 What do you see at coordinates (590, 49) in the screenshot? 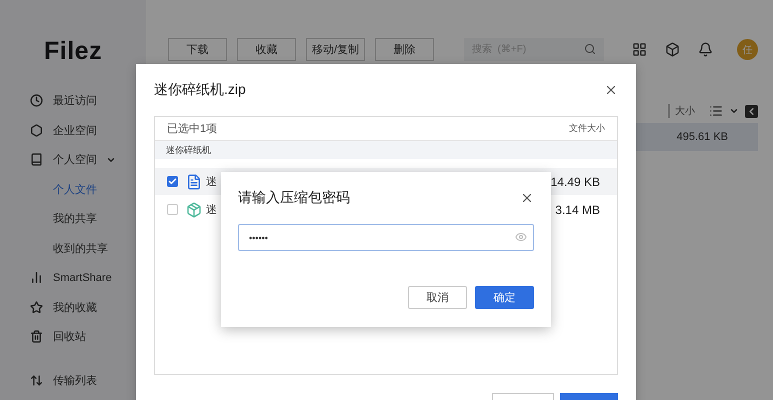
I see `search-icon` at bounding box center [590, 49].